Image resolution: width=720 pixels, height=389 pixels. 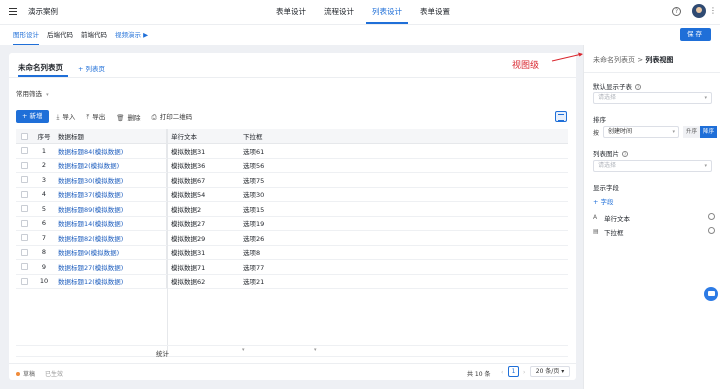 I want to click on print-qr-label: 打印二维码, so click(x=176, y=117).